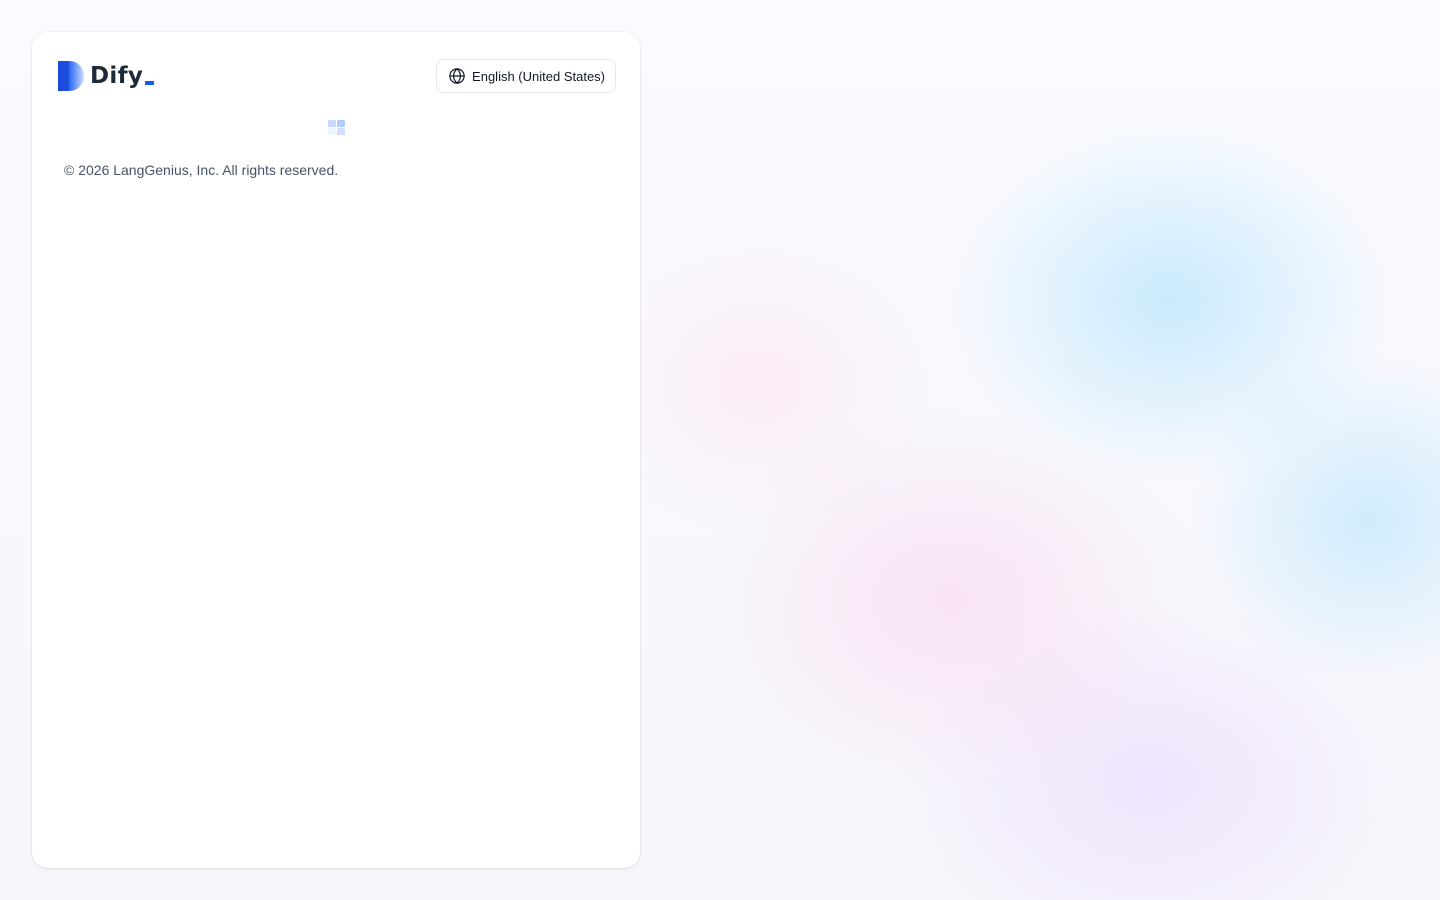 Image resolution: width=1440 pixels, height=900 pixels. I want to click on logo-cursor-mark, so click(150, 83).